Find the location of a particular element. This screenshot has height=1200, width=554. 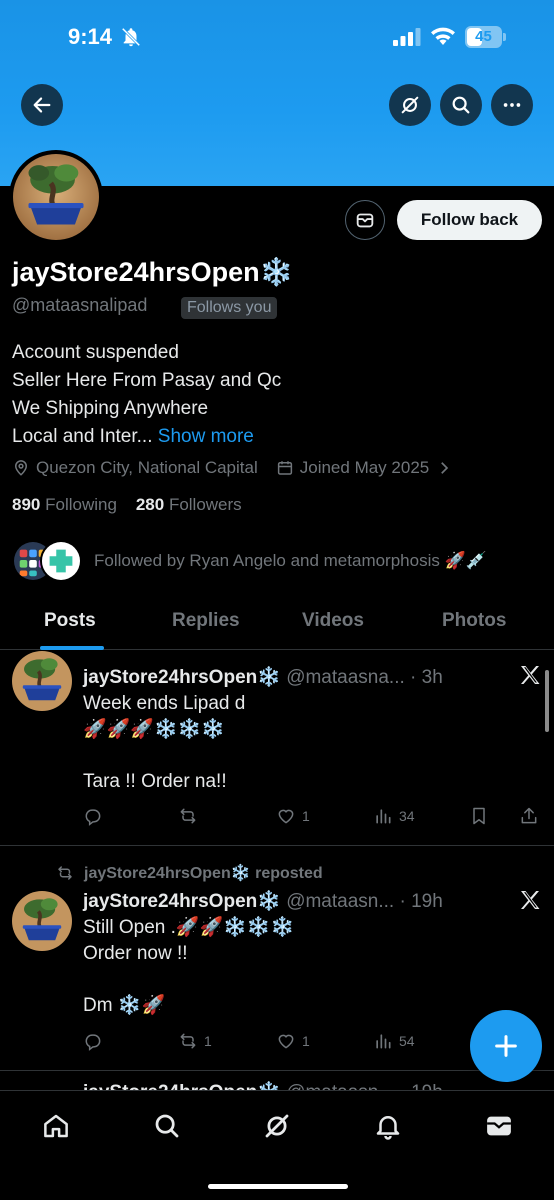

compose-button is located at coordinates (506, 1046).